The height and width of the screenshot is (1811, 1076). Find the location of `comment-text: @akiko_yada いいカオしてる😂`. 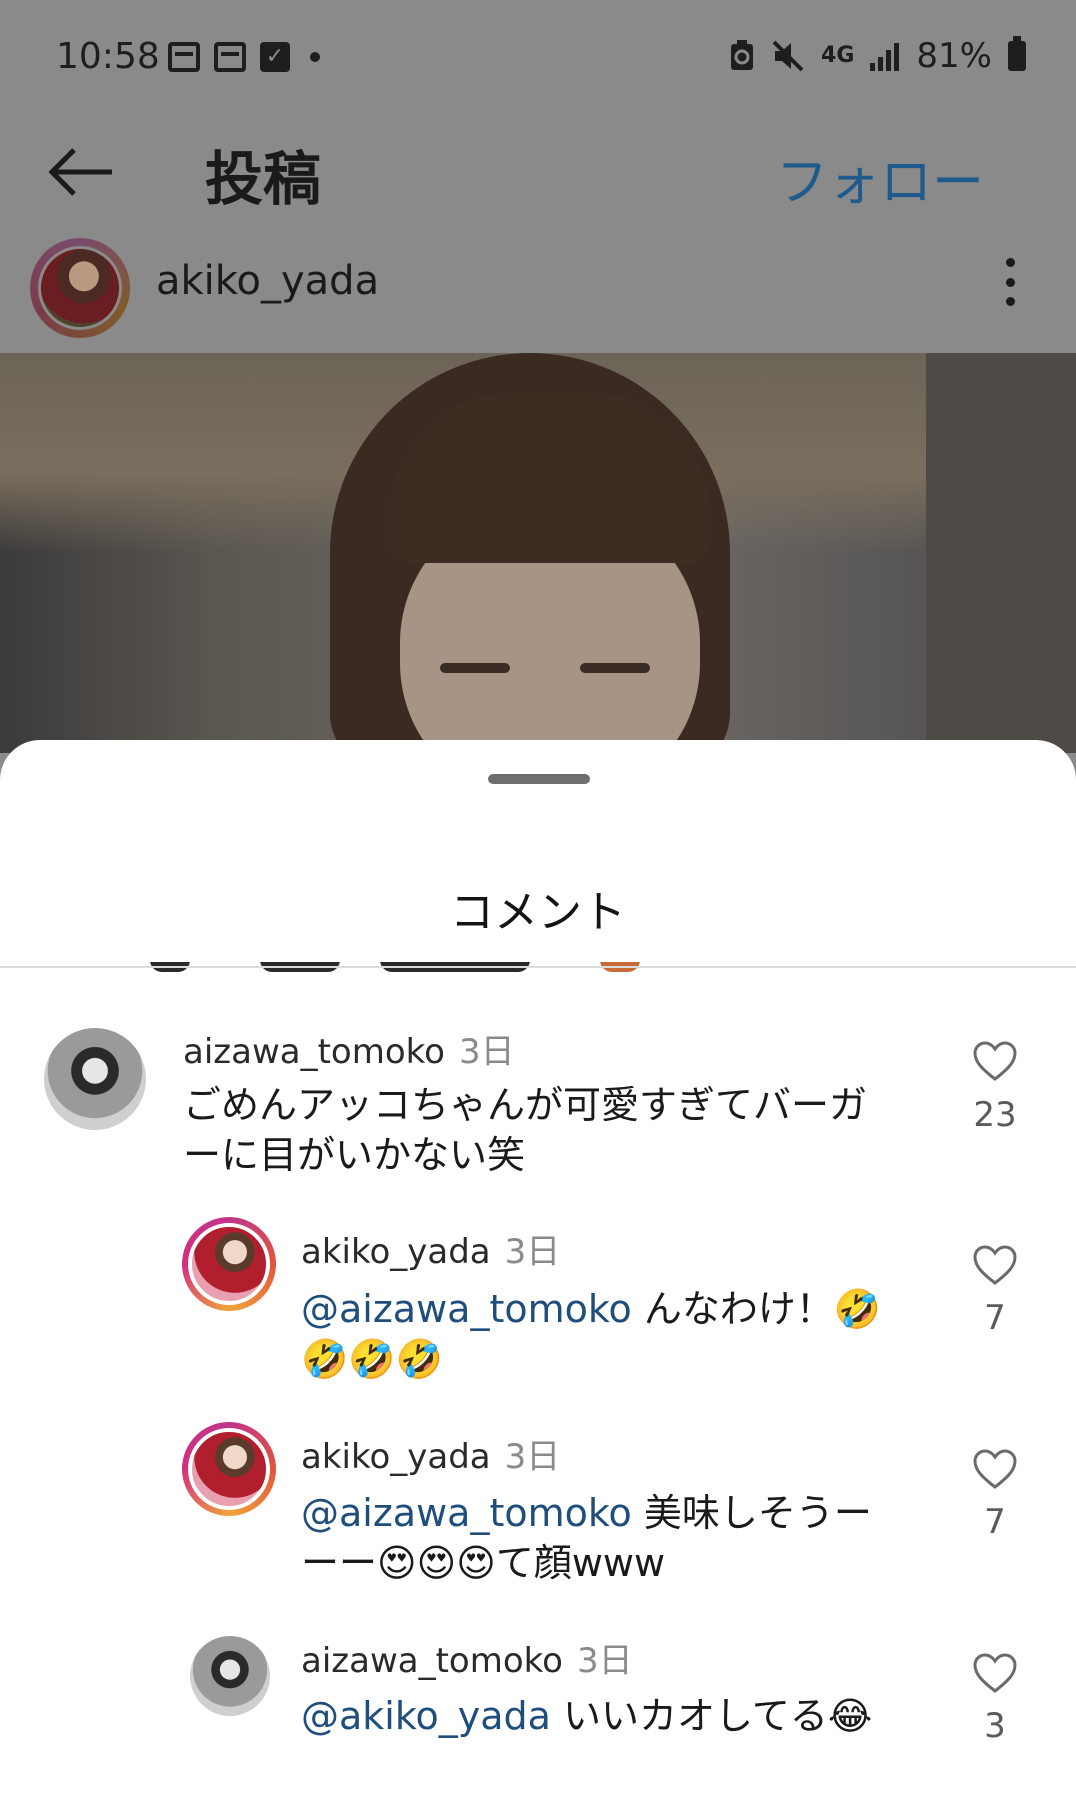

comment-text: @akiko_yada いいカオしてる😂 is located at coordinates (621, 1716).